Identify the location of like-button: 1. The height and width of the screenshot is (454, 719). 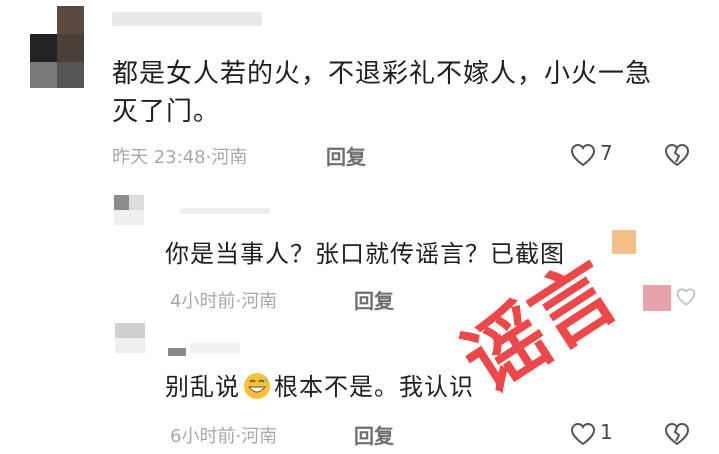
(600, 434).